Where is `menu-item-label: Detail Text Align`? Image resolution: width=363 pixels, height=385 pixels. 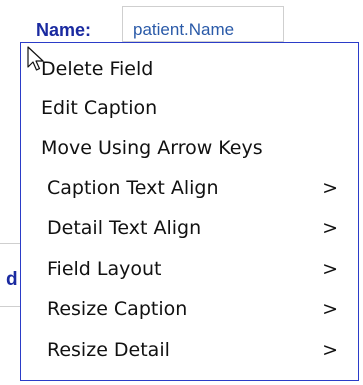
menu-item-label: Detail Text Align is located at coordinates (124, 228).